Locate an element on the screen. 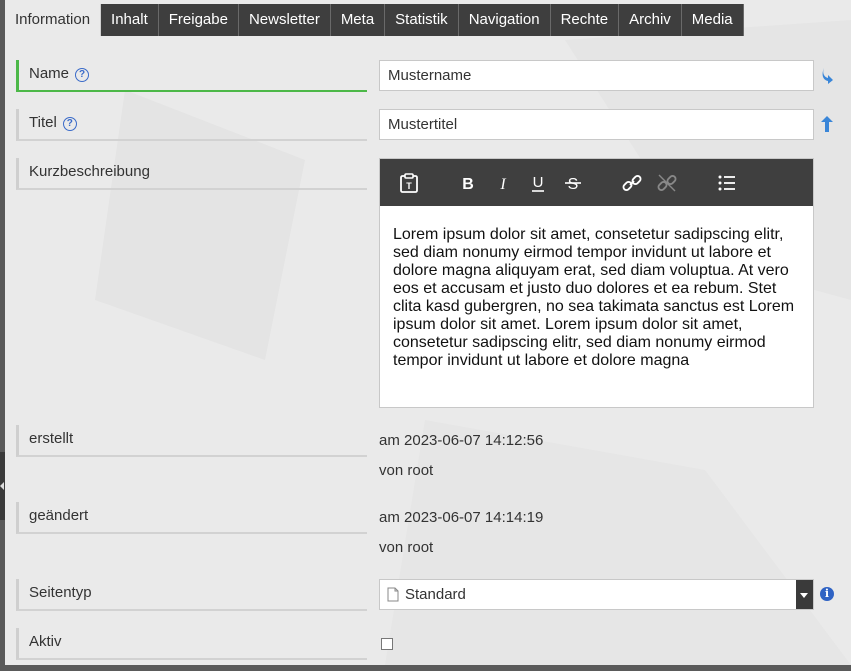 This screenshot has width=851, height=671. seitentyp-select: Standard is located at coordinates (596, 594).